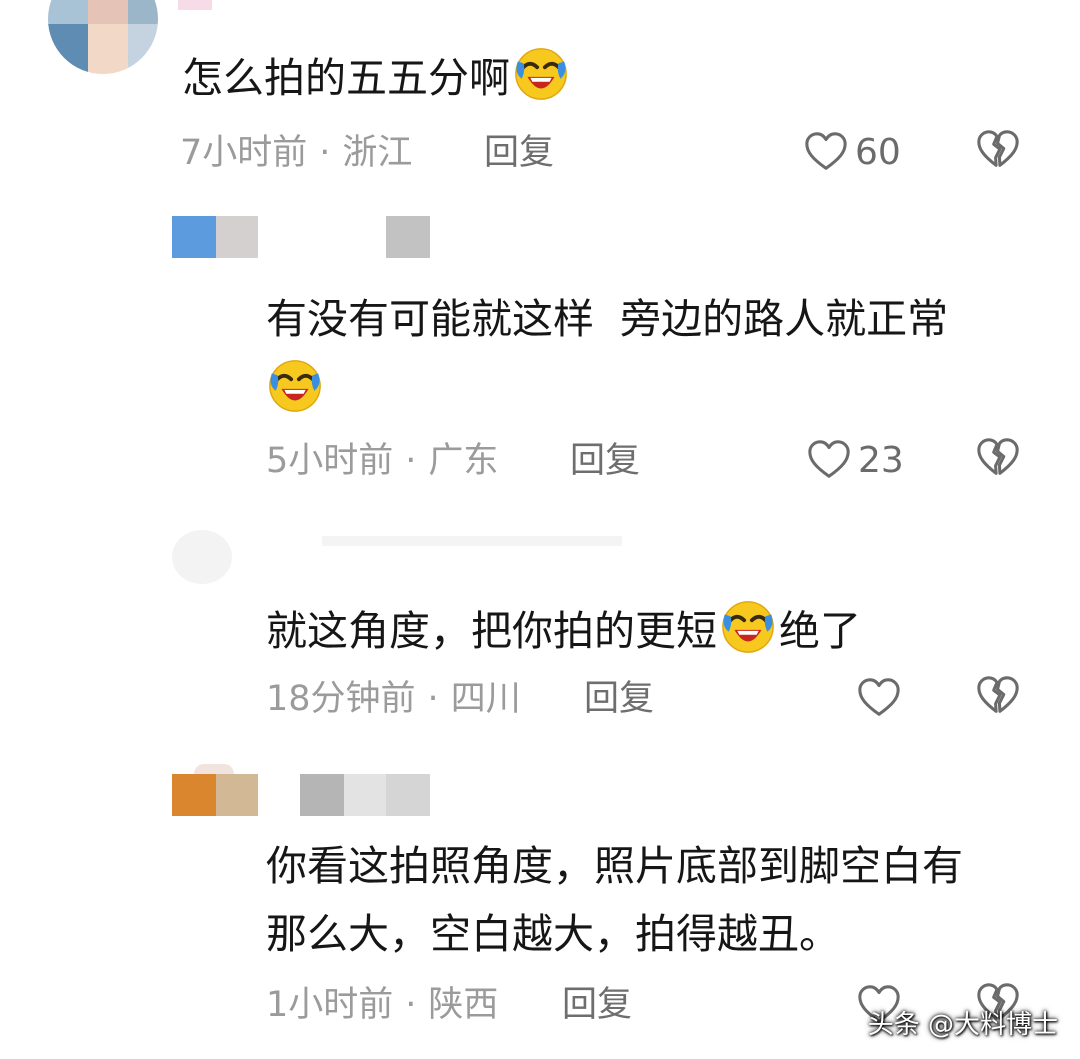  Describe the element at coordinates (820, 631) in the screenshot. I see `comment-body-tail: 绝了` at that location.